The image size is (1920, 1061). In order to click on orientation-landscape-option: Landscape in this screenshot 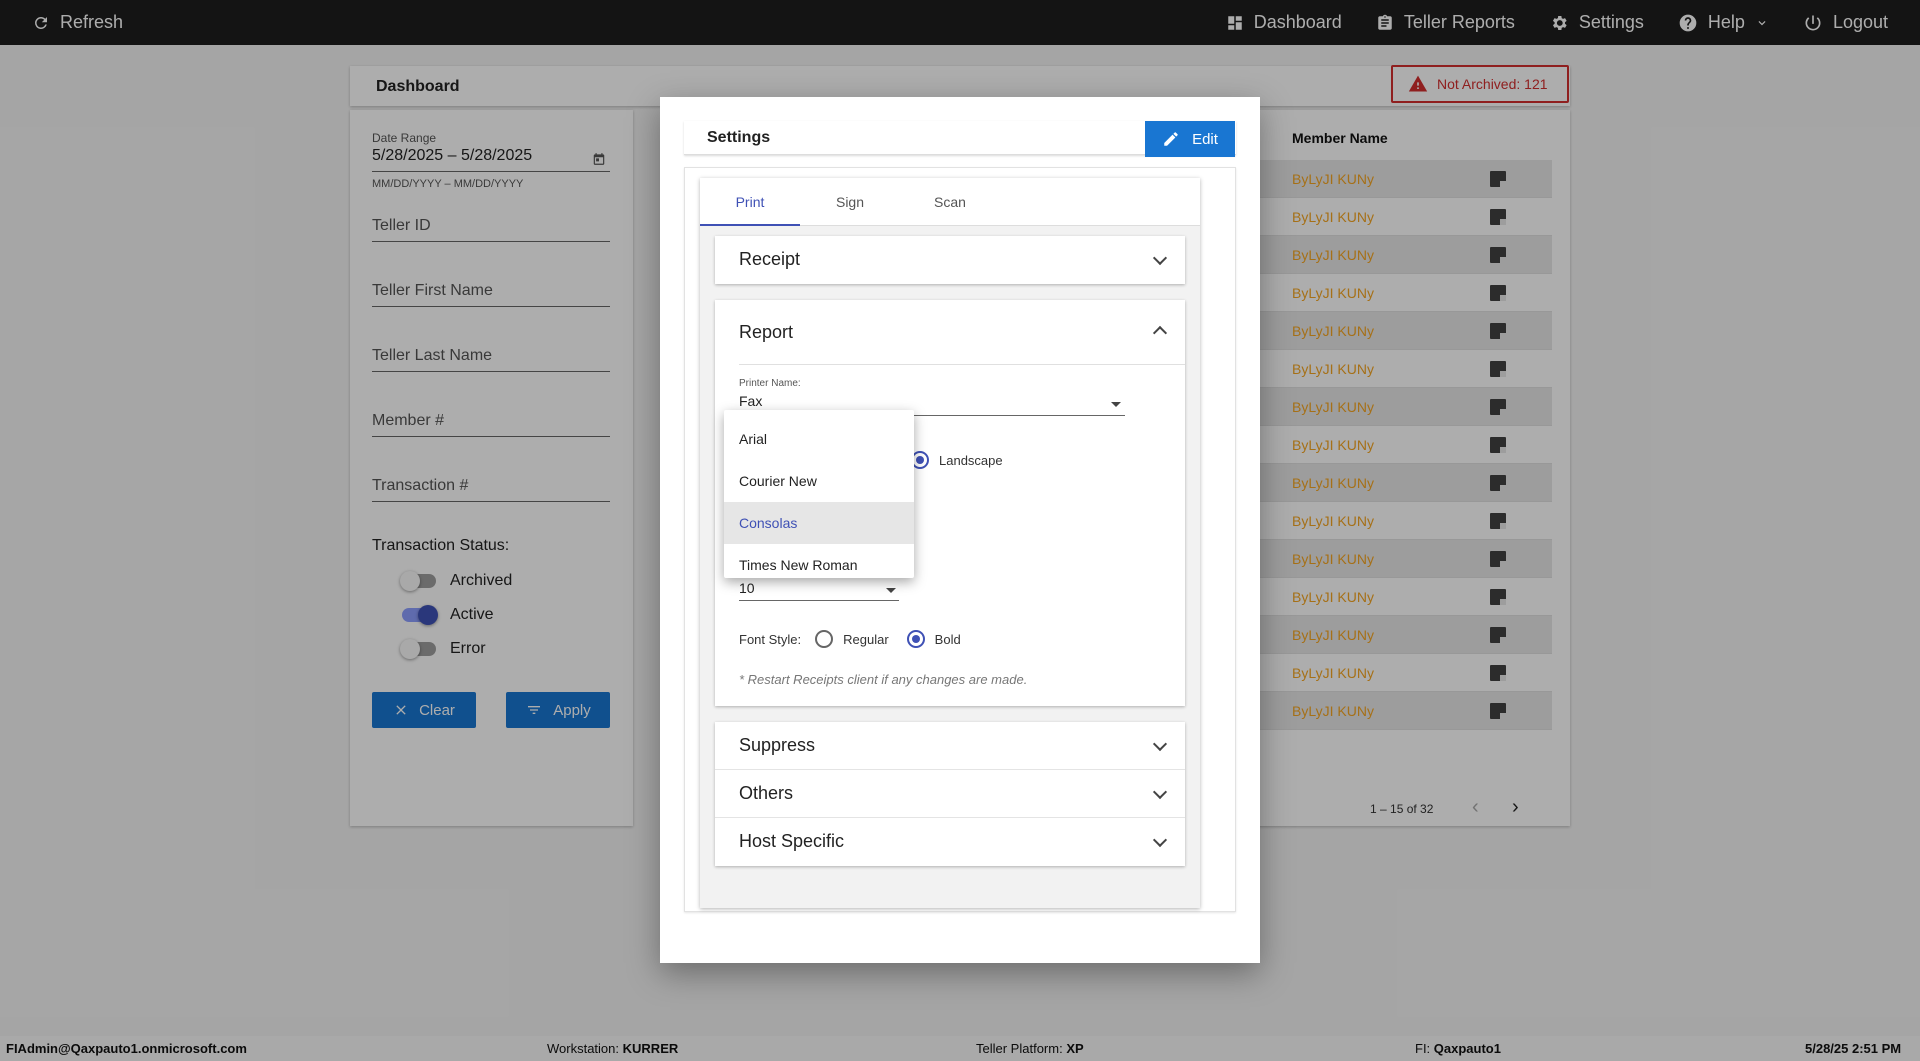, I will do `click(957, 460)`.